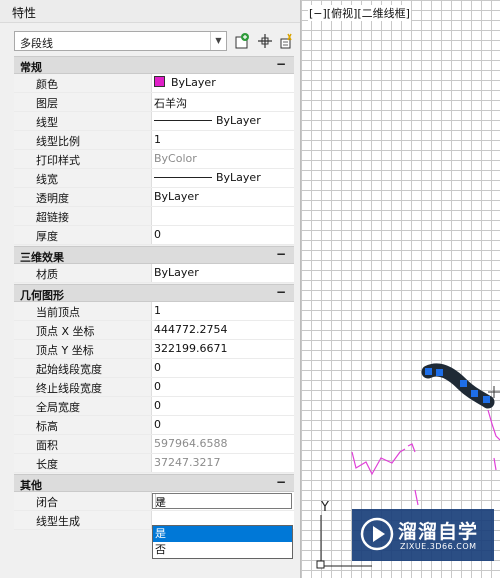 Image resolution: width=500 pixels, height=578 pixels. Describe the element at coordinates (69, 369) in the screenshot. I see `property-label: 起始线段宽度` at that location.